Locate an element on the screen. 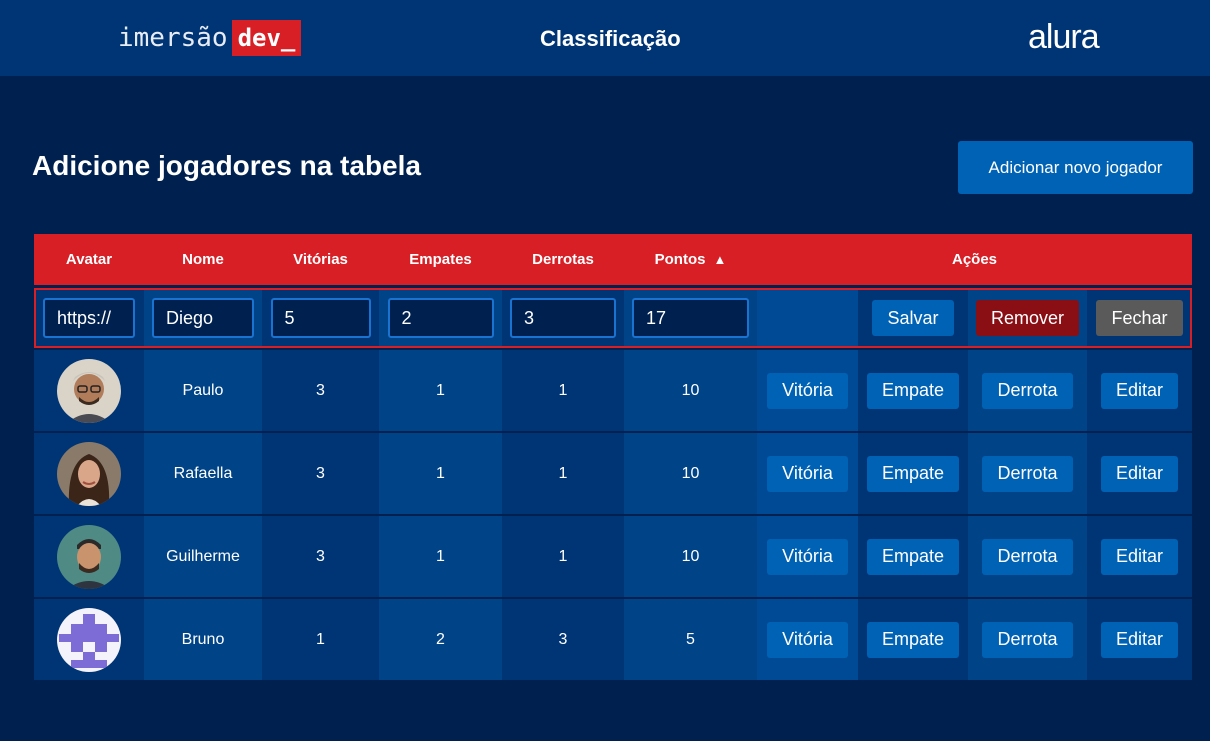  pontos-cell: 5 is located at coordinates (690, 639).